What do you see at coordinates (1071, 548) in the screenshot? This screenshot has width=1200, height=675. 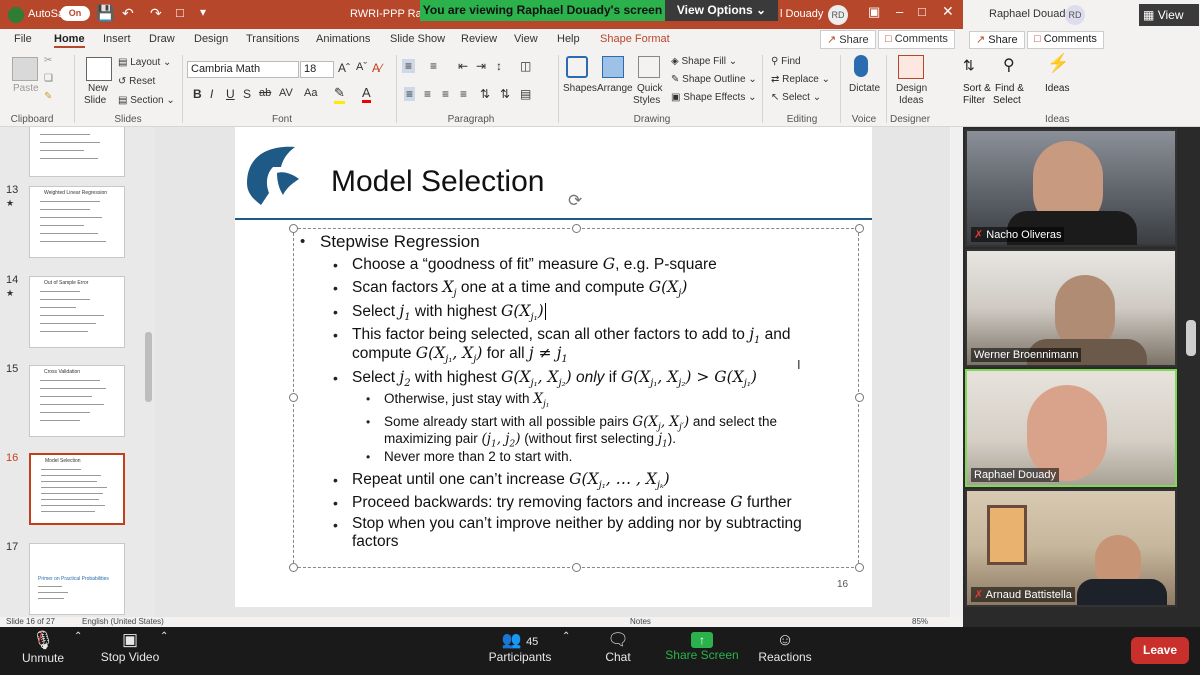 I see `video-tile-arnaud: ✗ Arnaud Battistella` at bounding box center [1071, 548].